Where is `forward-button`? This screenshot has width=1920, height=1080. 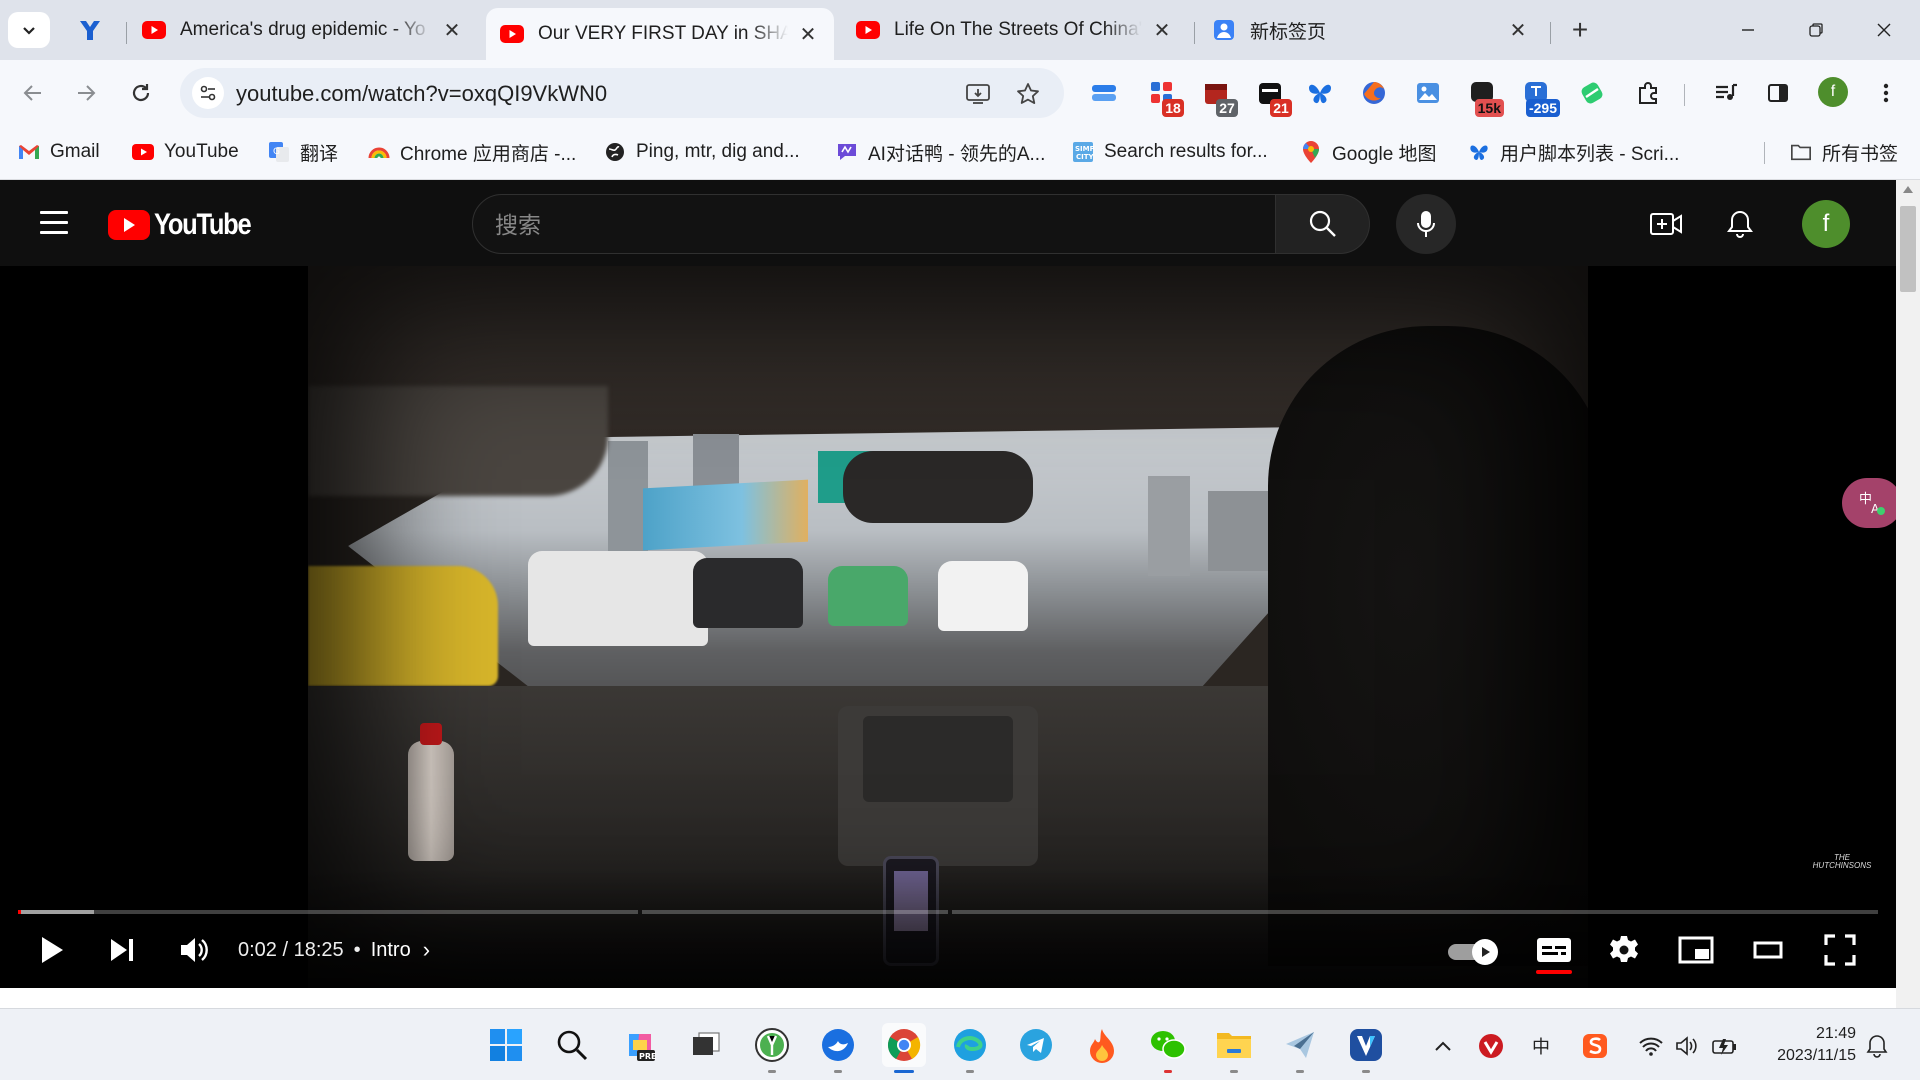
forward-button is located at coordinates (86, 93).